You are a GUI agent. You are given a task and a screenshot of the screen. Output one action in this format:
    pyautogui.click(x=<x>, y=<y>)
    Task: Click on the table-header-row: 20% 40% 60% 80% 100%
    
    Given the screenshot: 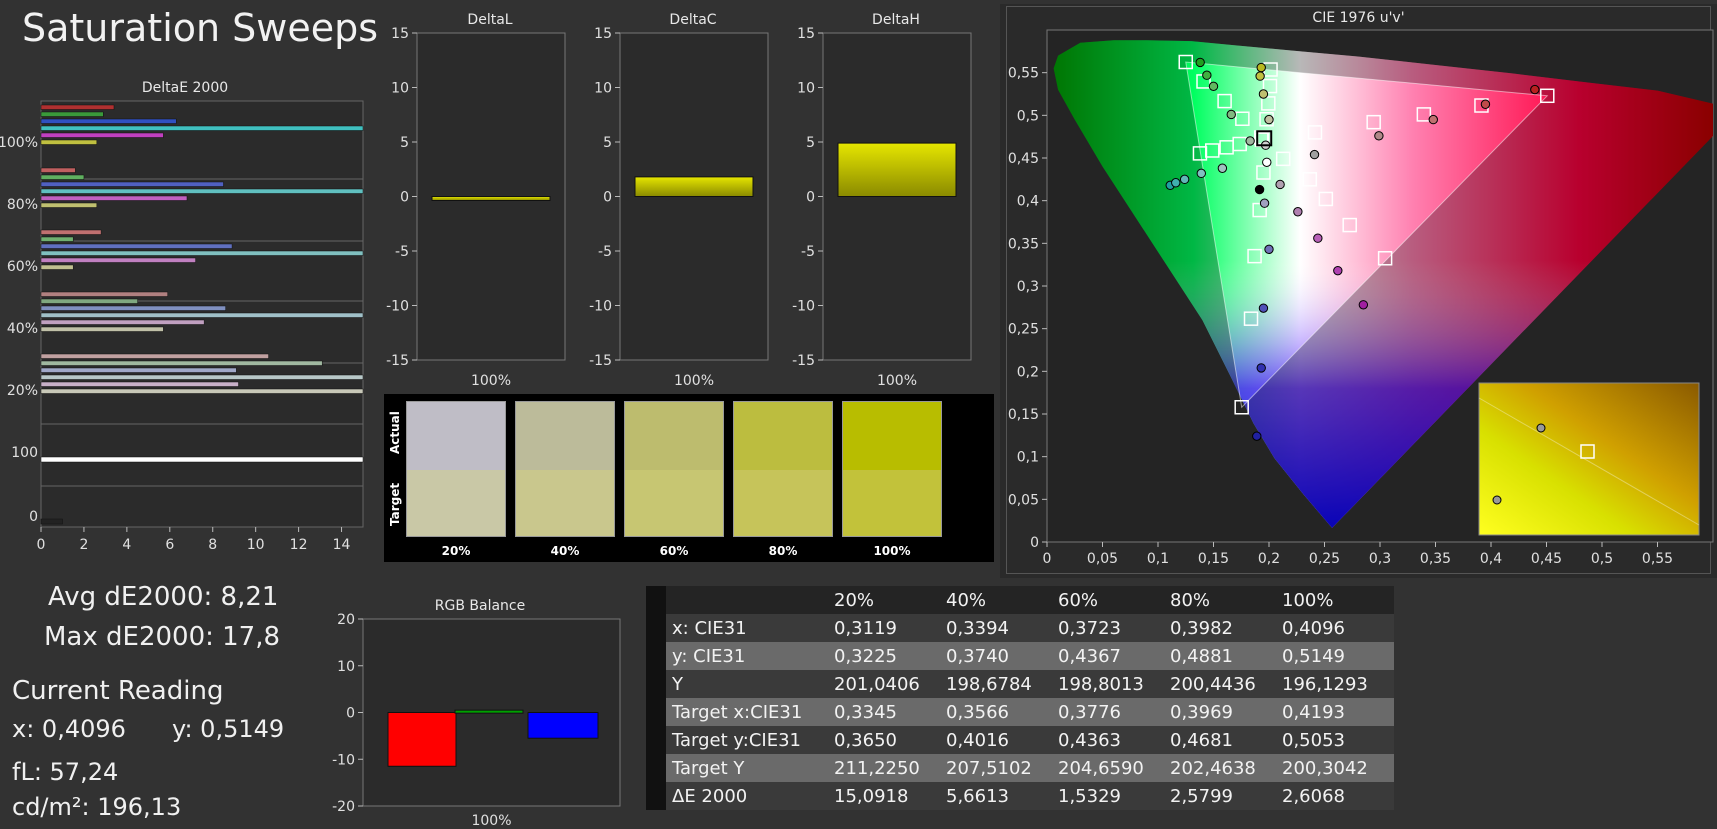 What is the action you would take?
    pyautogui.click(x=1020, y=600)
    